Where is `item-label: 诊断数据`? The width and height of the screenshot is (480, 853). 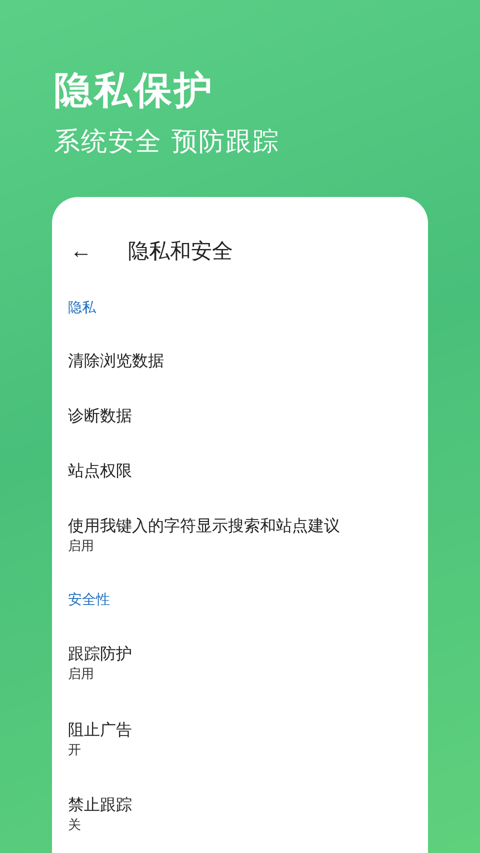
item-label: 诊断数据 is located at coordinates (100, 416).